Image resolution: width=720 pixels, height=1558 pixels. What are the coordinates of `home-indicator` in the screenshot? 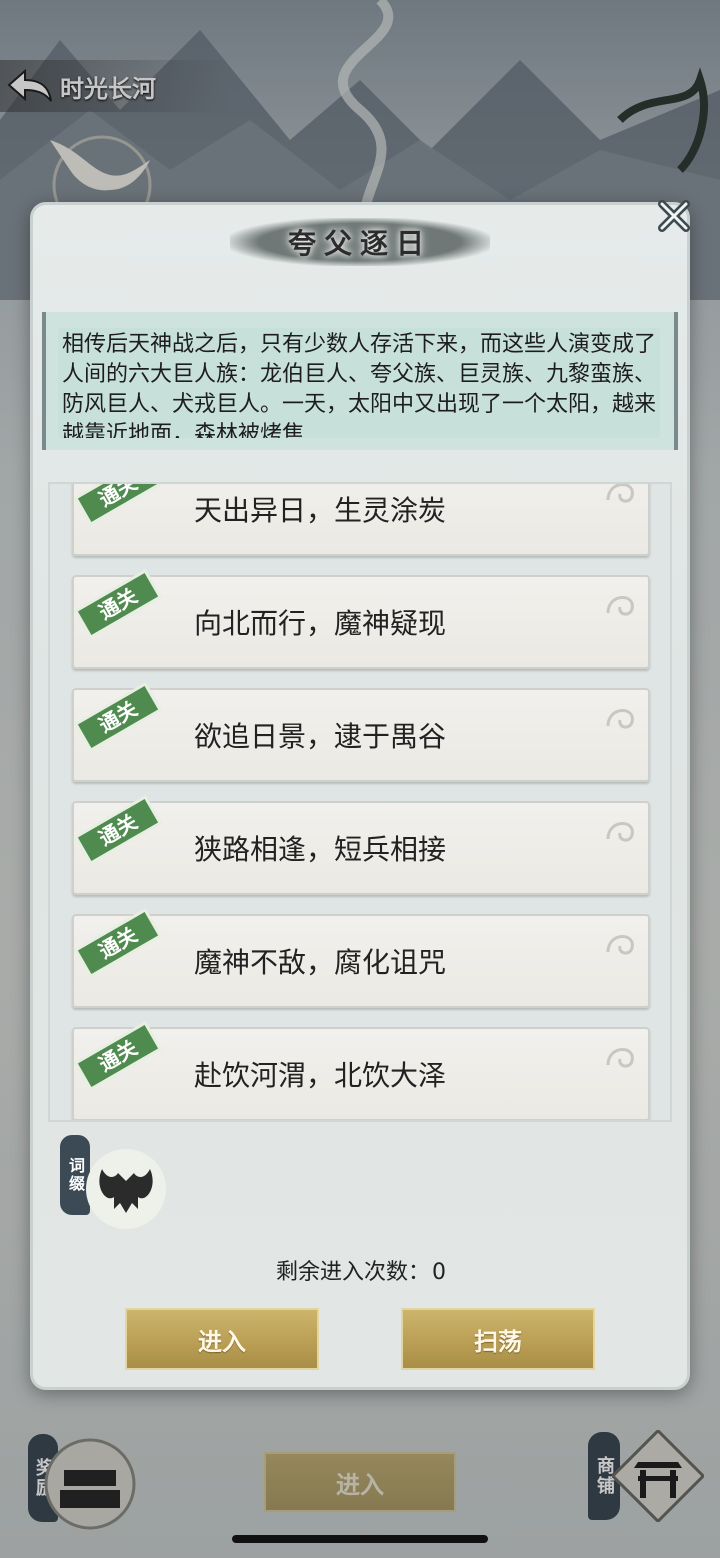 It's located at (360, 1539).